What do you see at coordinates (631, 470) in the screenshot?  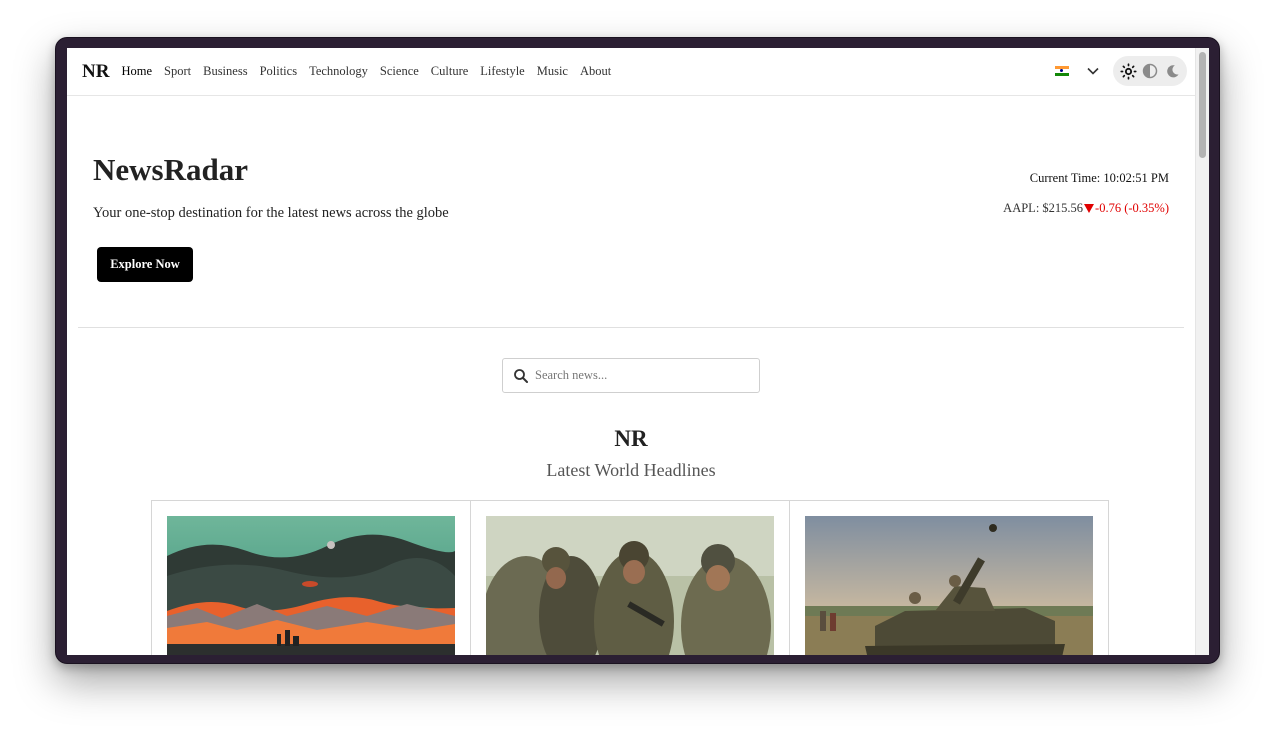 I see `section-title: Latest World Headlines` at bounding box center [631, 470].